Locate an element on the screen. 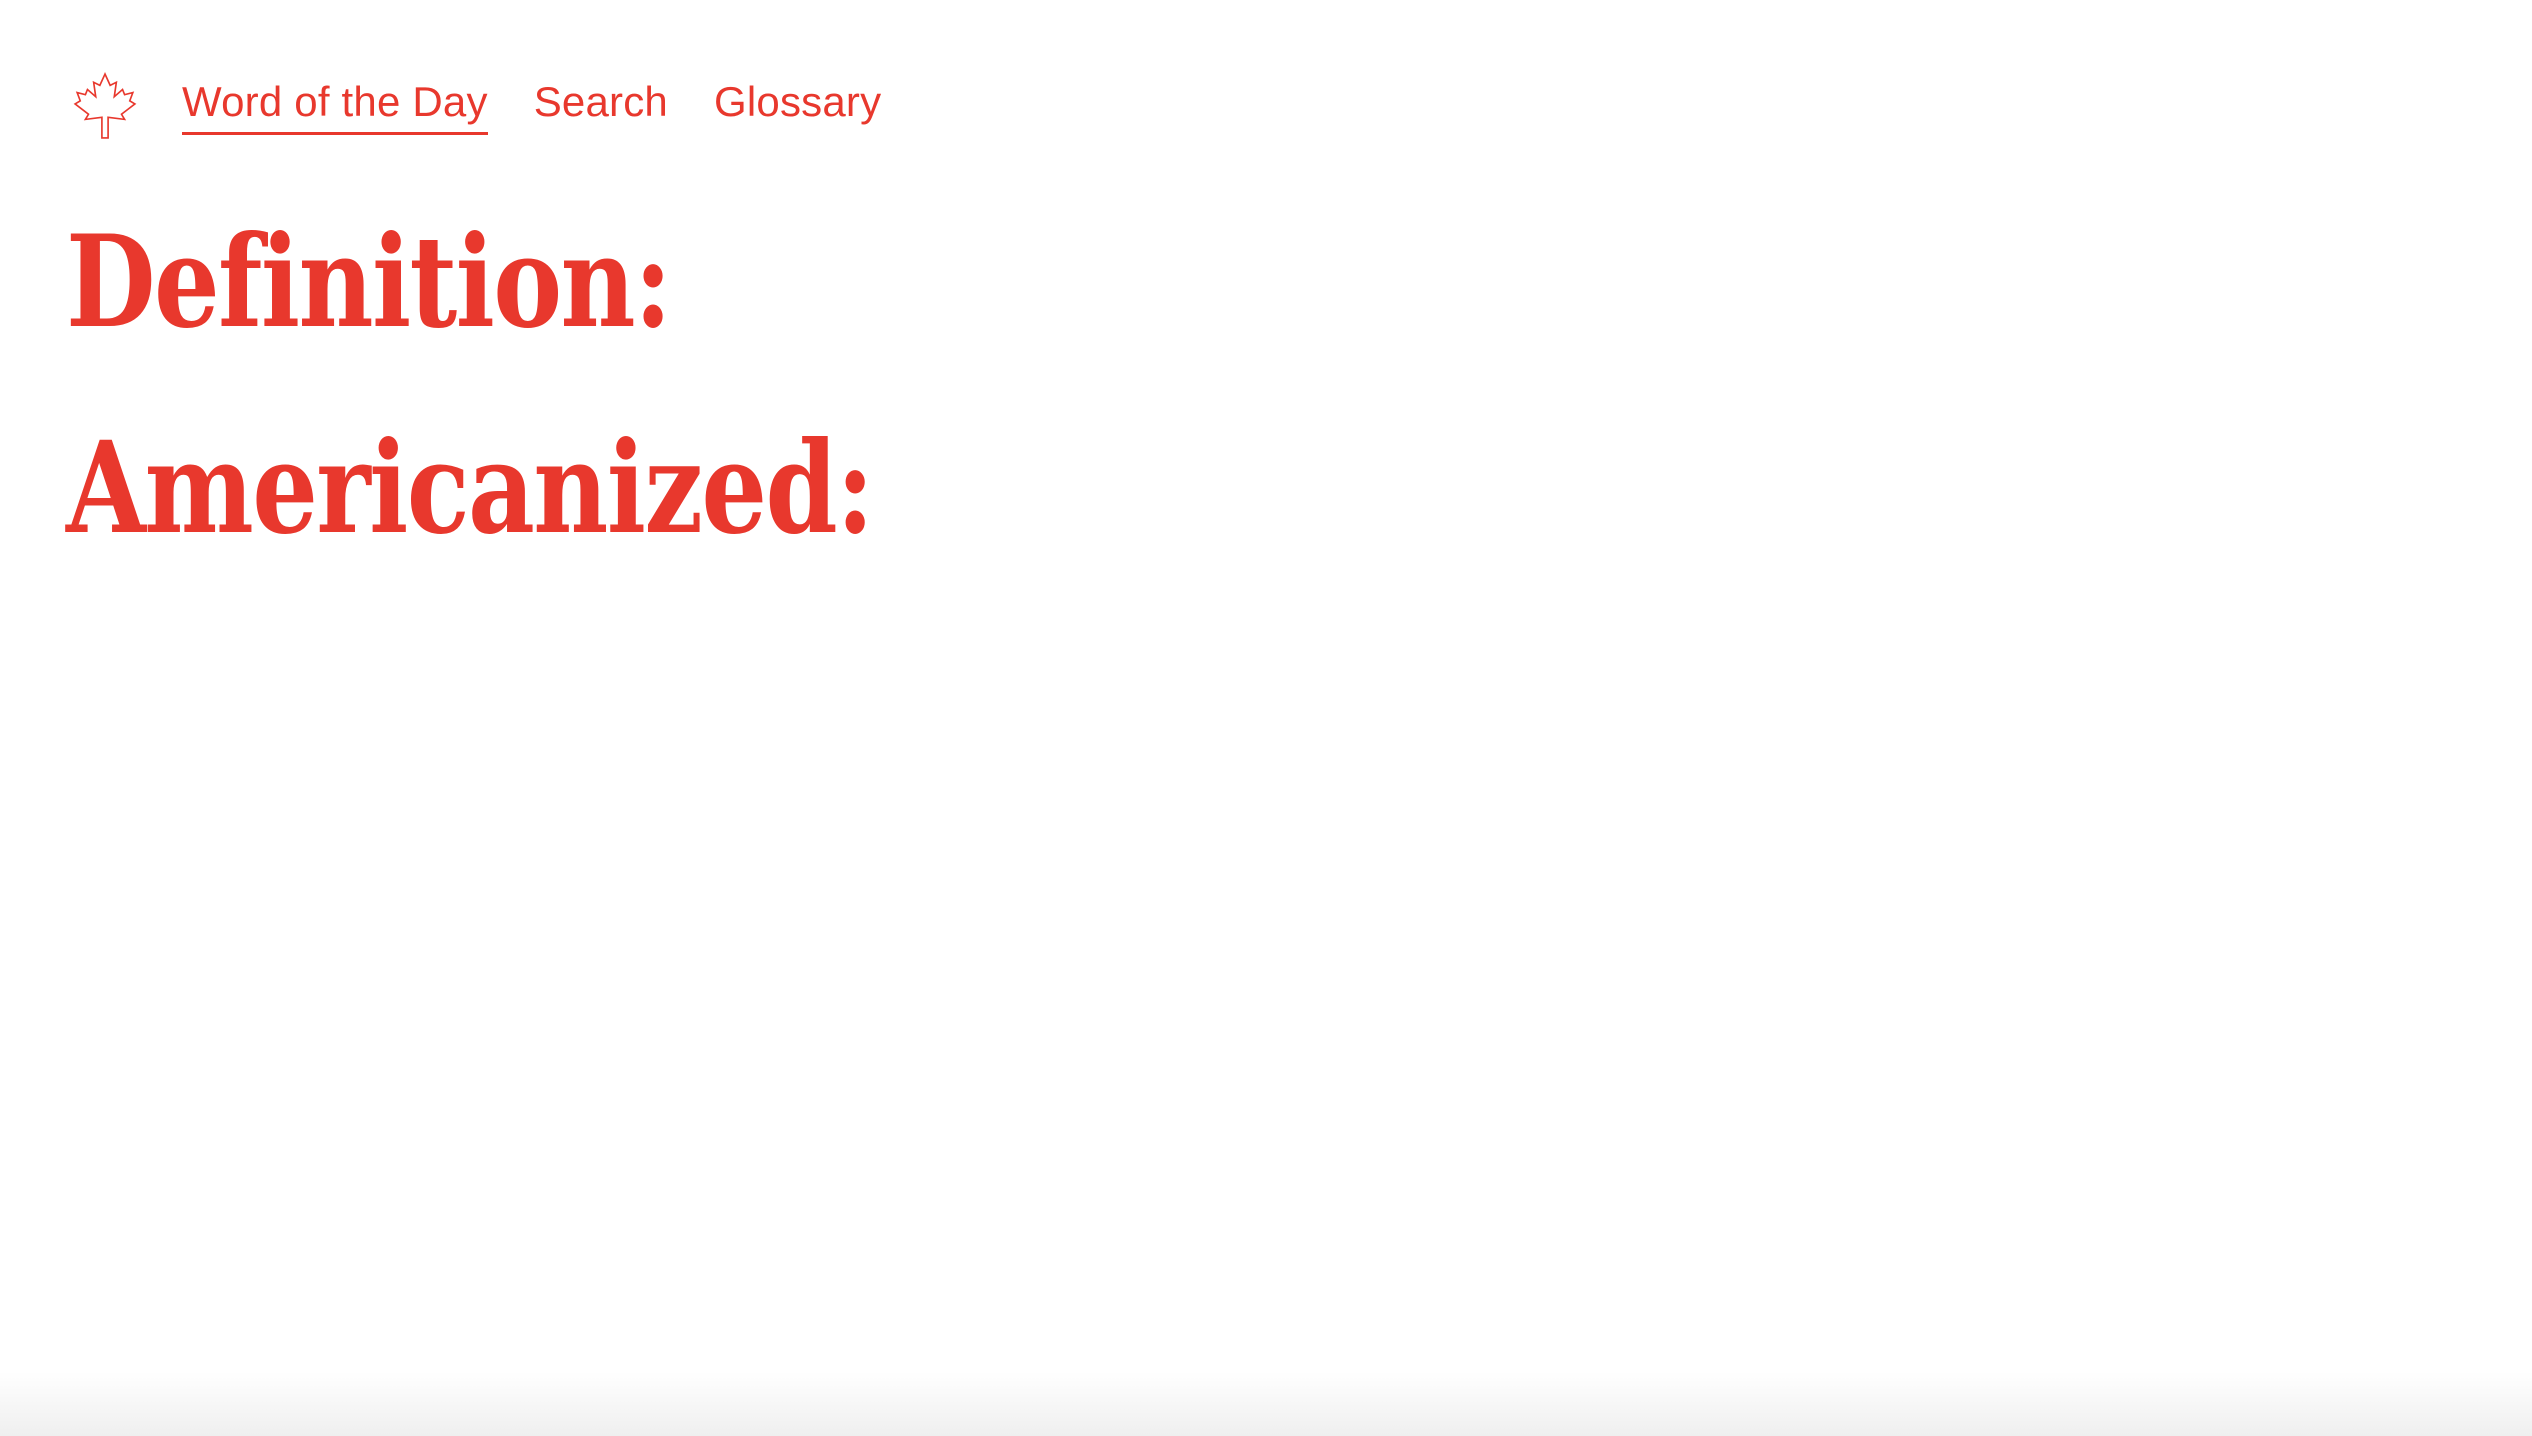  bottom-shadow is located at coordinates (1266, 1404).